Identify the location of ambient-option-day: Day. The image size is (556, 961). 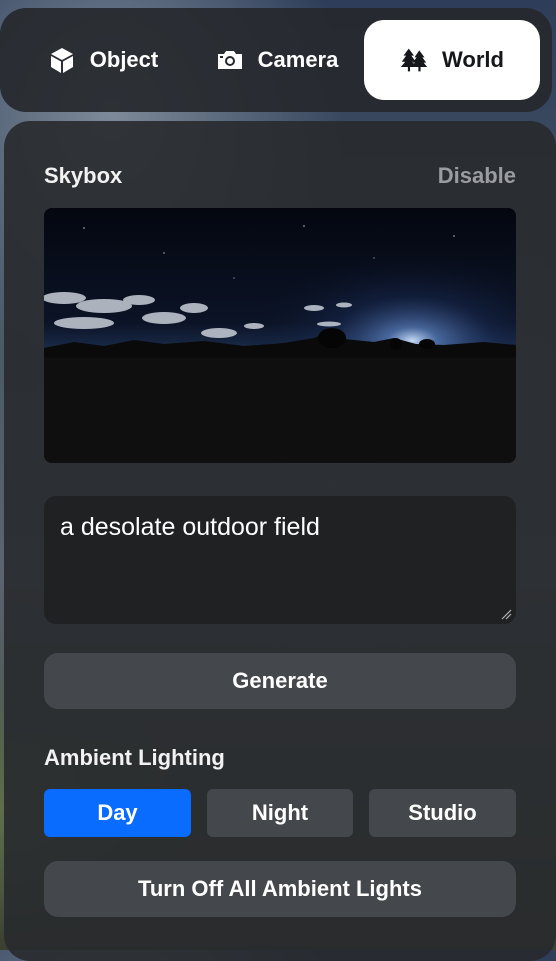
(117, 813).